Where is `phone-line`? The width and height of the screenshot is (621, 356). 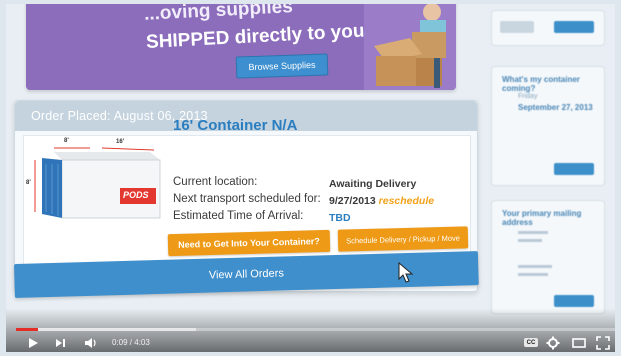
phone-line is located at coordinates (535, 266).